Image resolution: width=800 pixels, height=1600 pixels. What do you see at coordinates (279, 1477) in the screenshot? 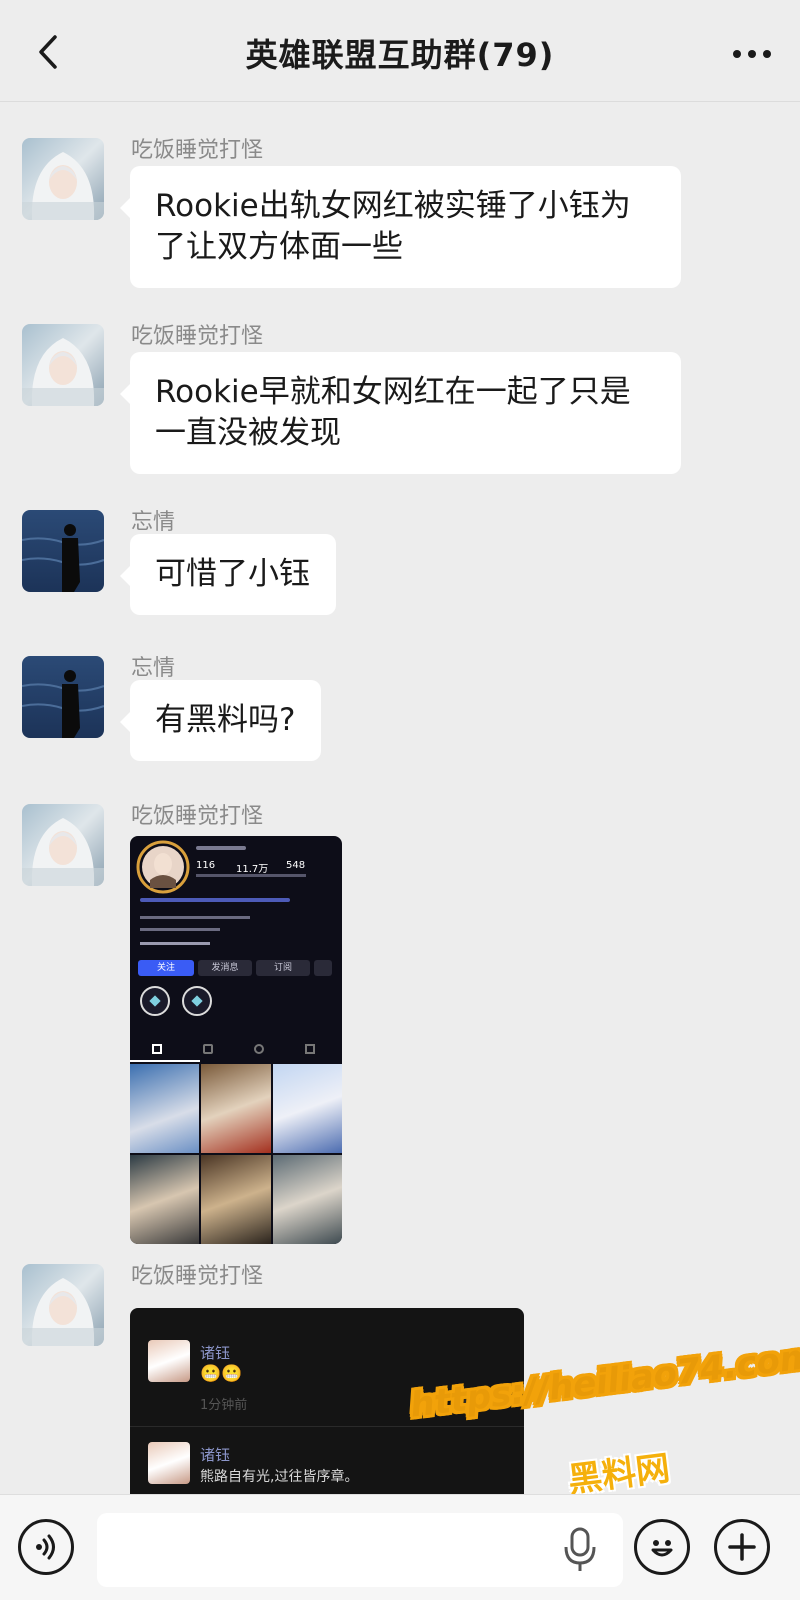
I see `comment-text: 熊路自有光,过往皆序章。` at bounding box center [279, 1477].